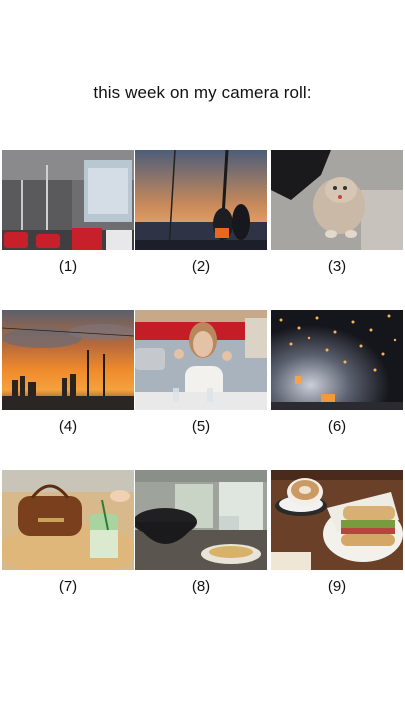  I want to click on photo-city-sunset, so click(68, 360).